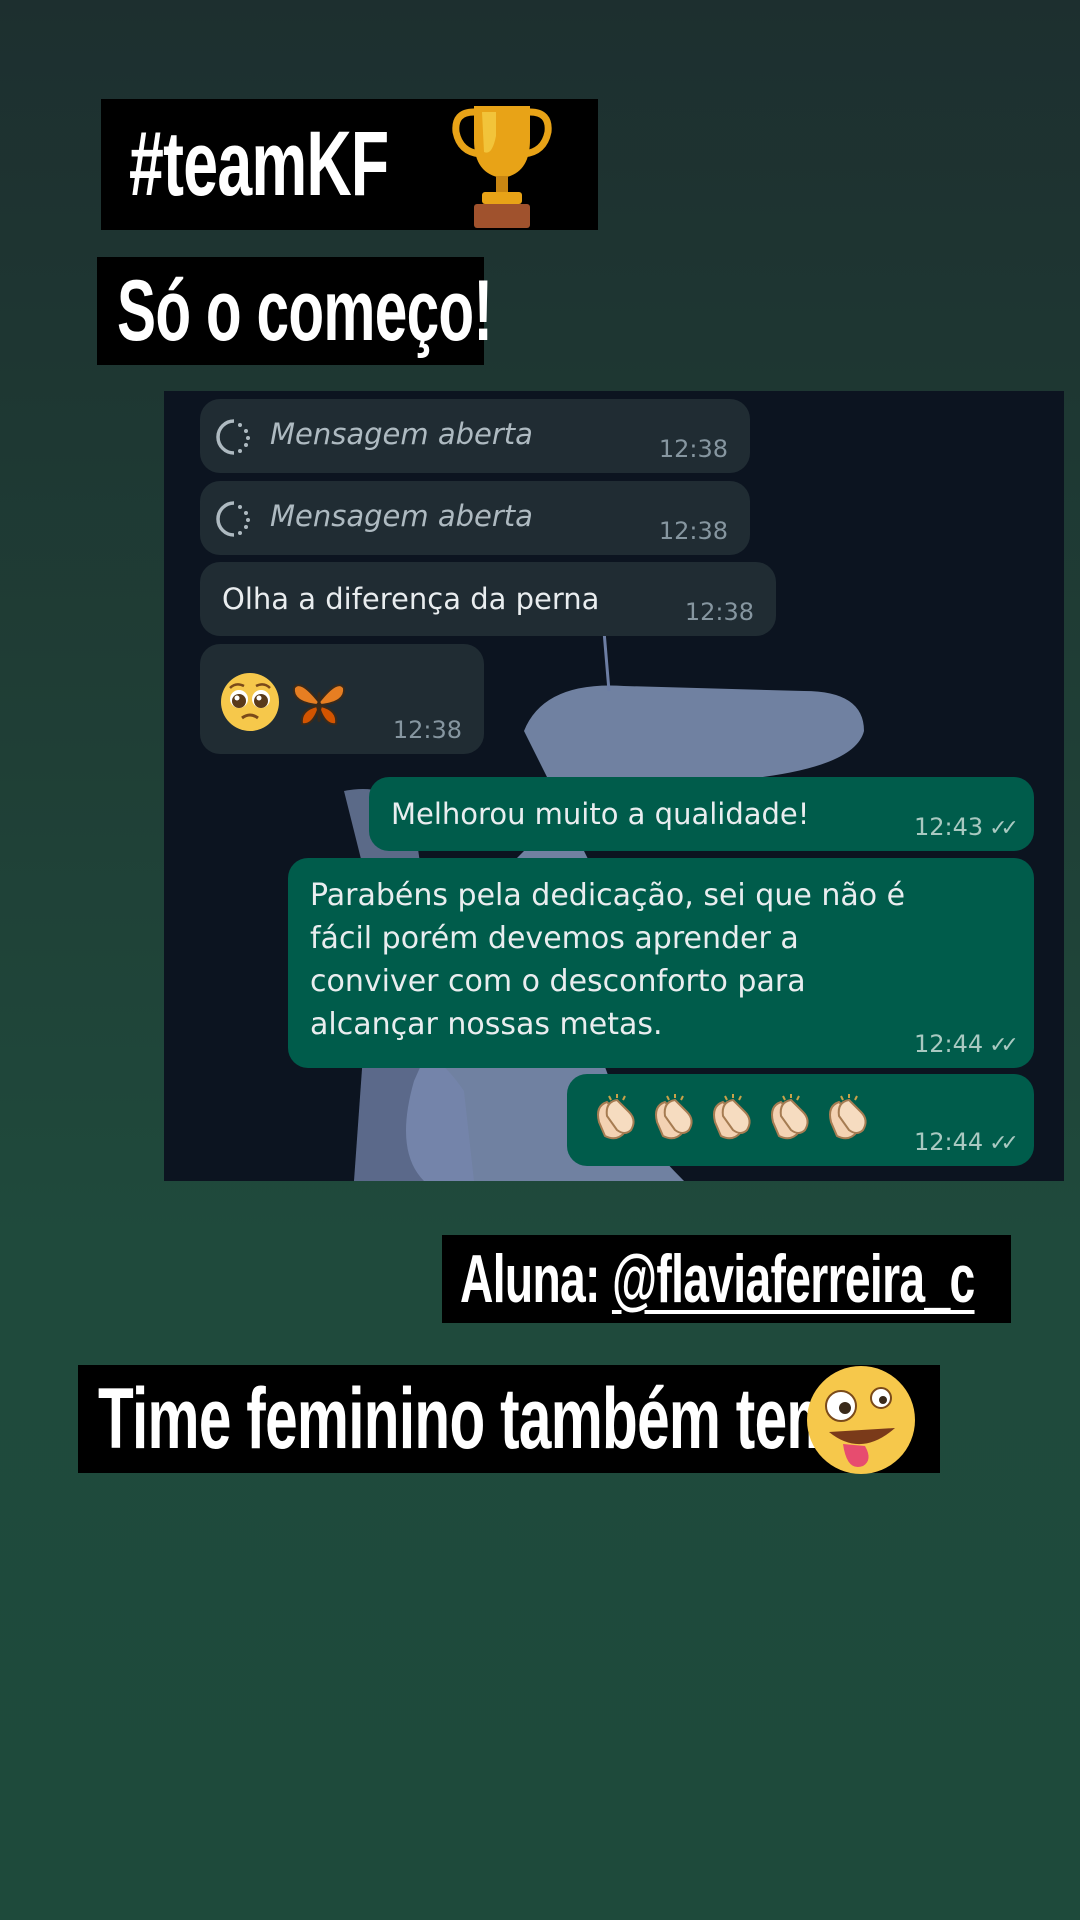 This screenshot has width=1080, height=1920. Describe the element at coordinates (305, 310) in the screenshot. I see `subtitle-text: Só o começo!` at that location.